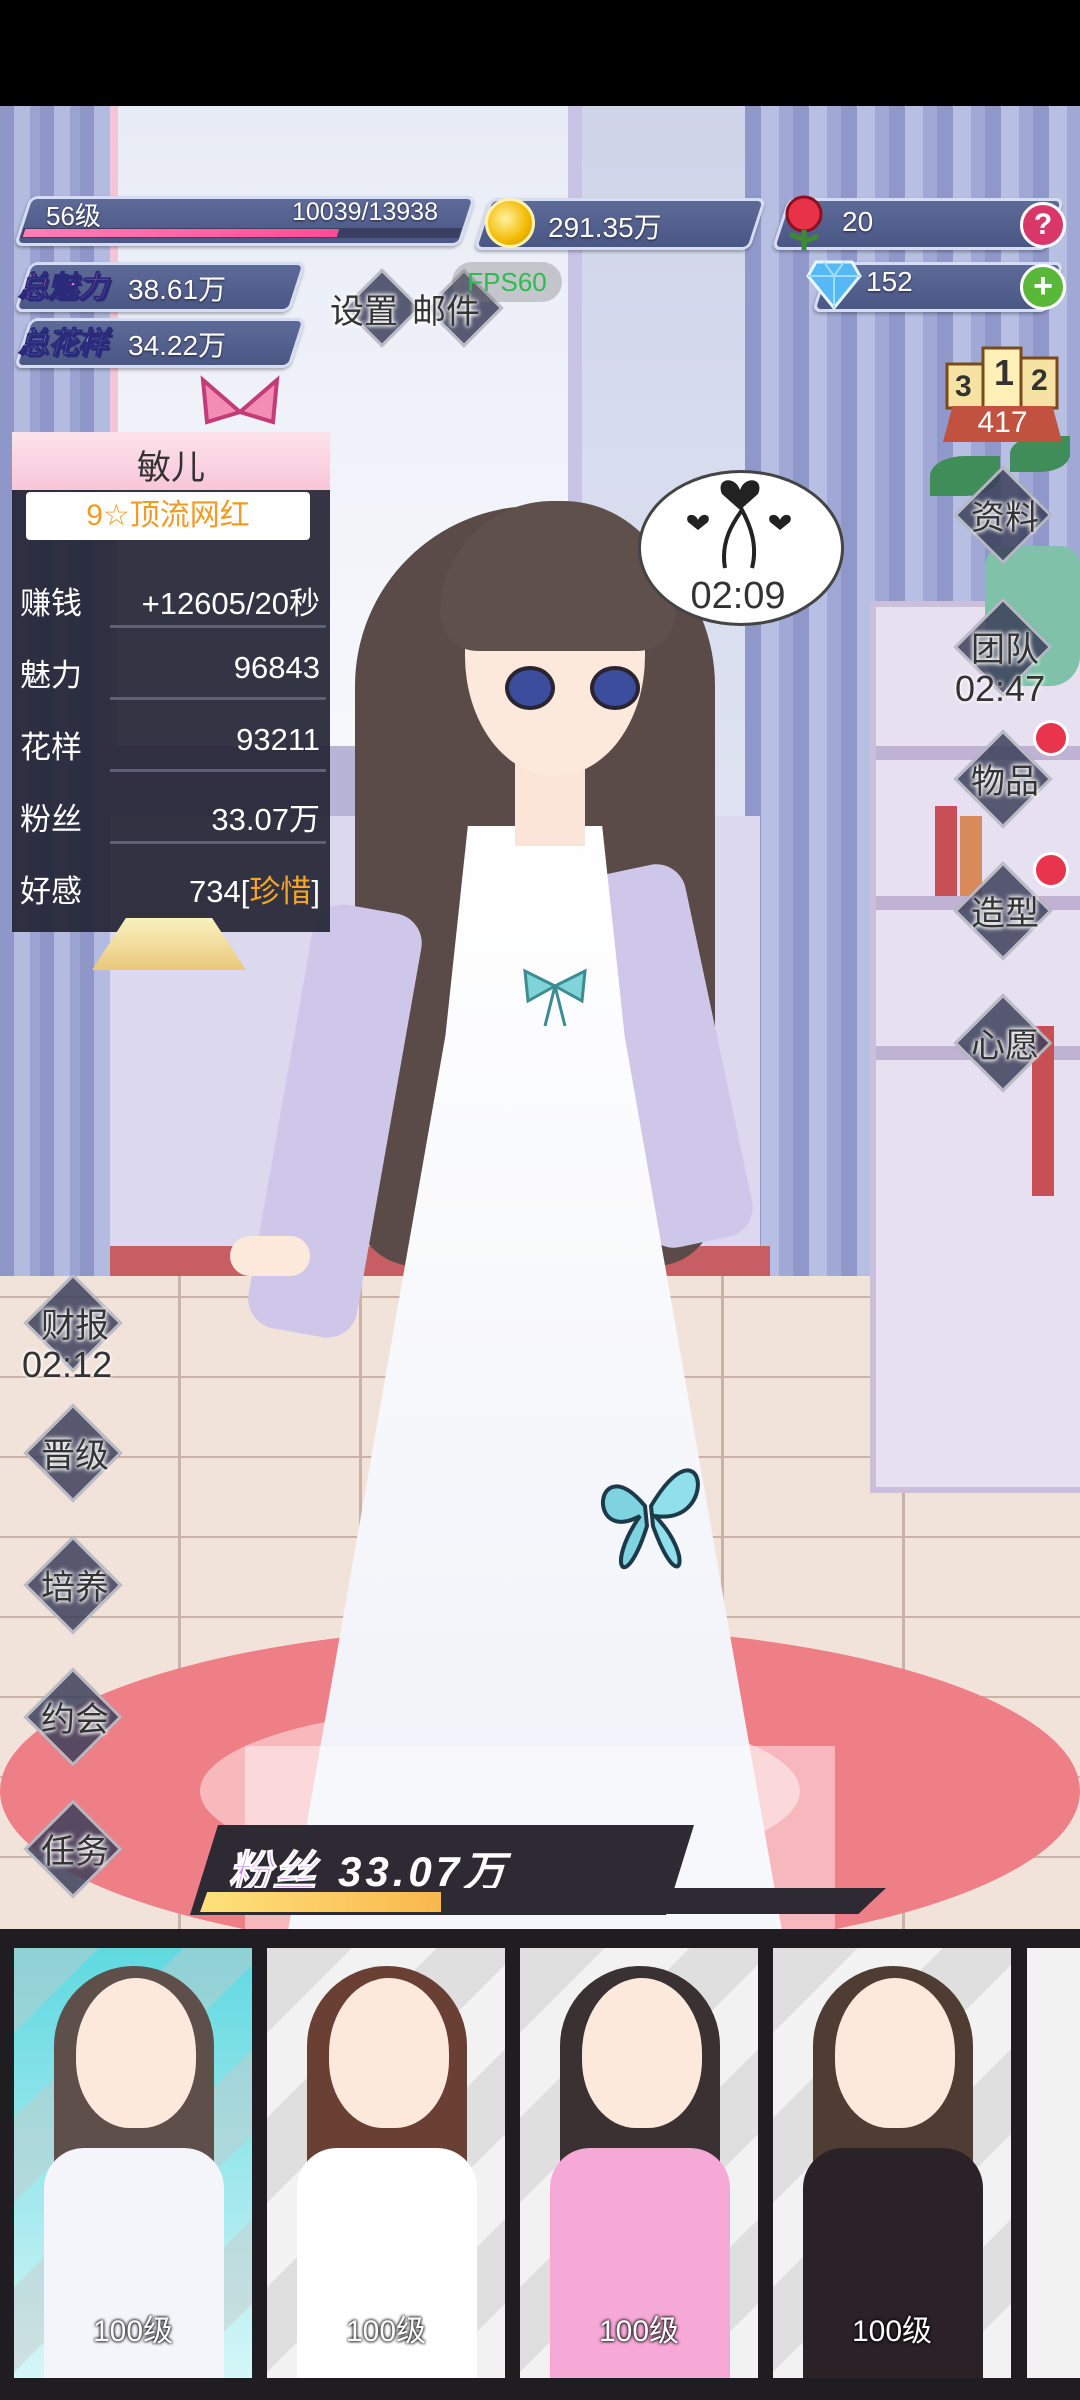  What do you see at coordinates (804, 222) in the screenshot?
I see `rose-icon` at bounding box center [804, 222].